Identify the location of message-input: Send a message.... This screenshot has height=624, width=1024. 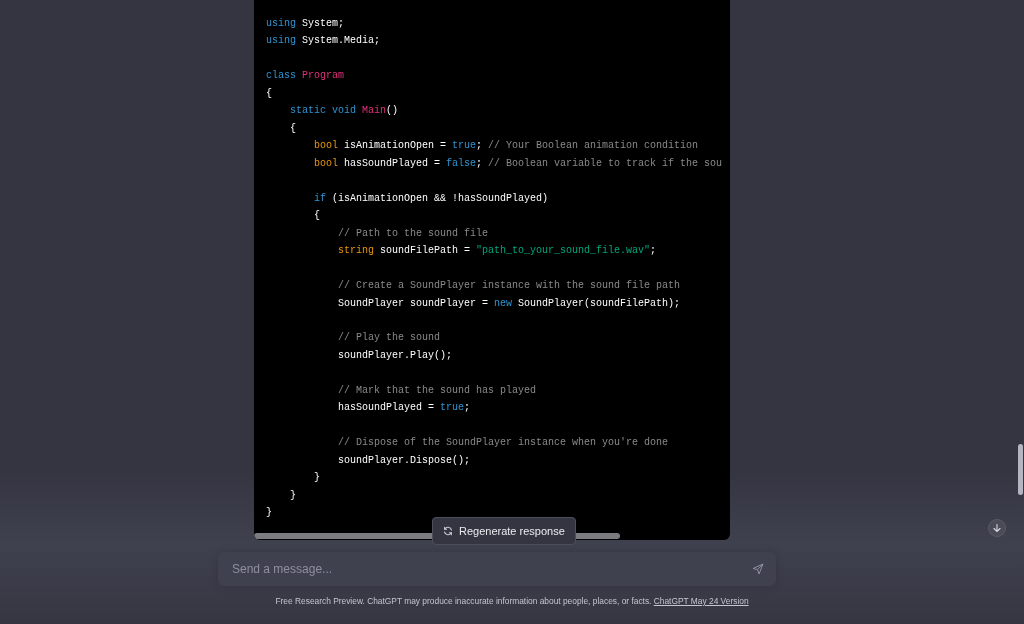
(488, 569).